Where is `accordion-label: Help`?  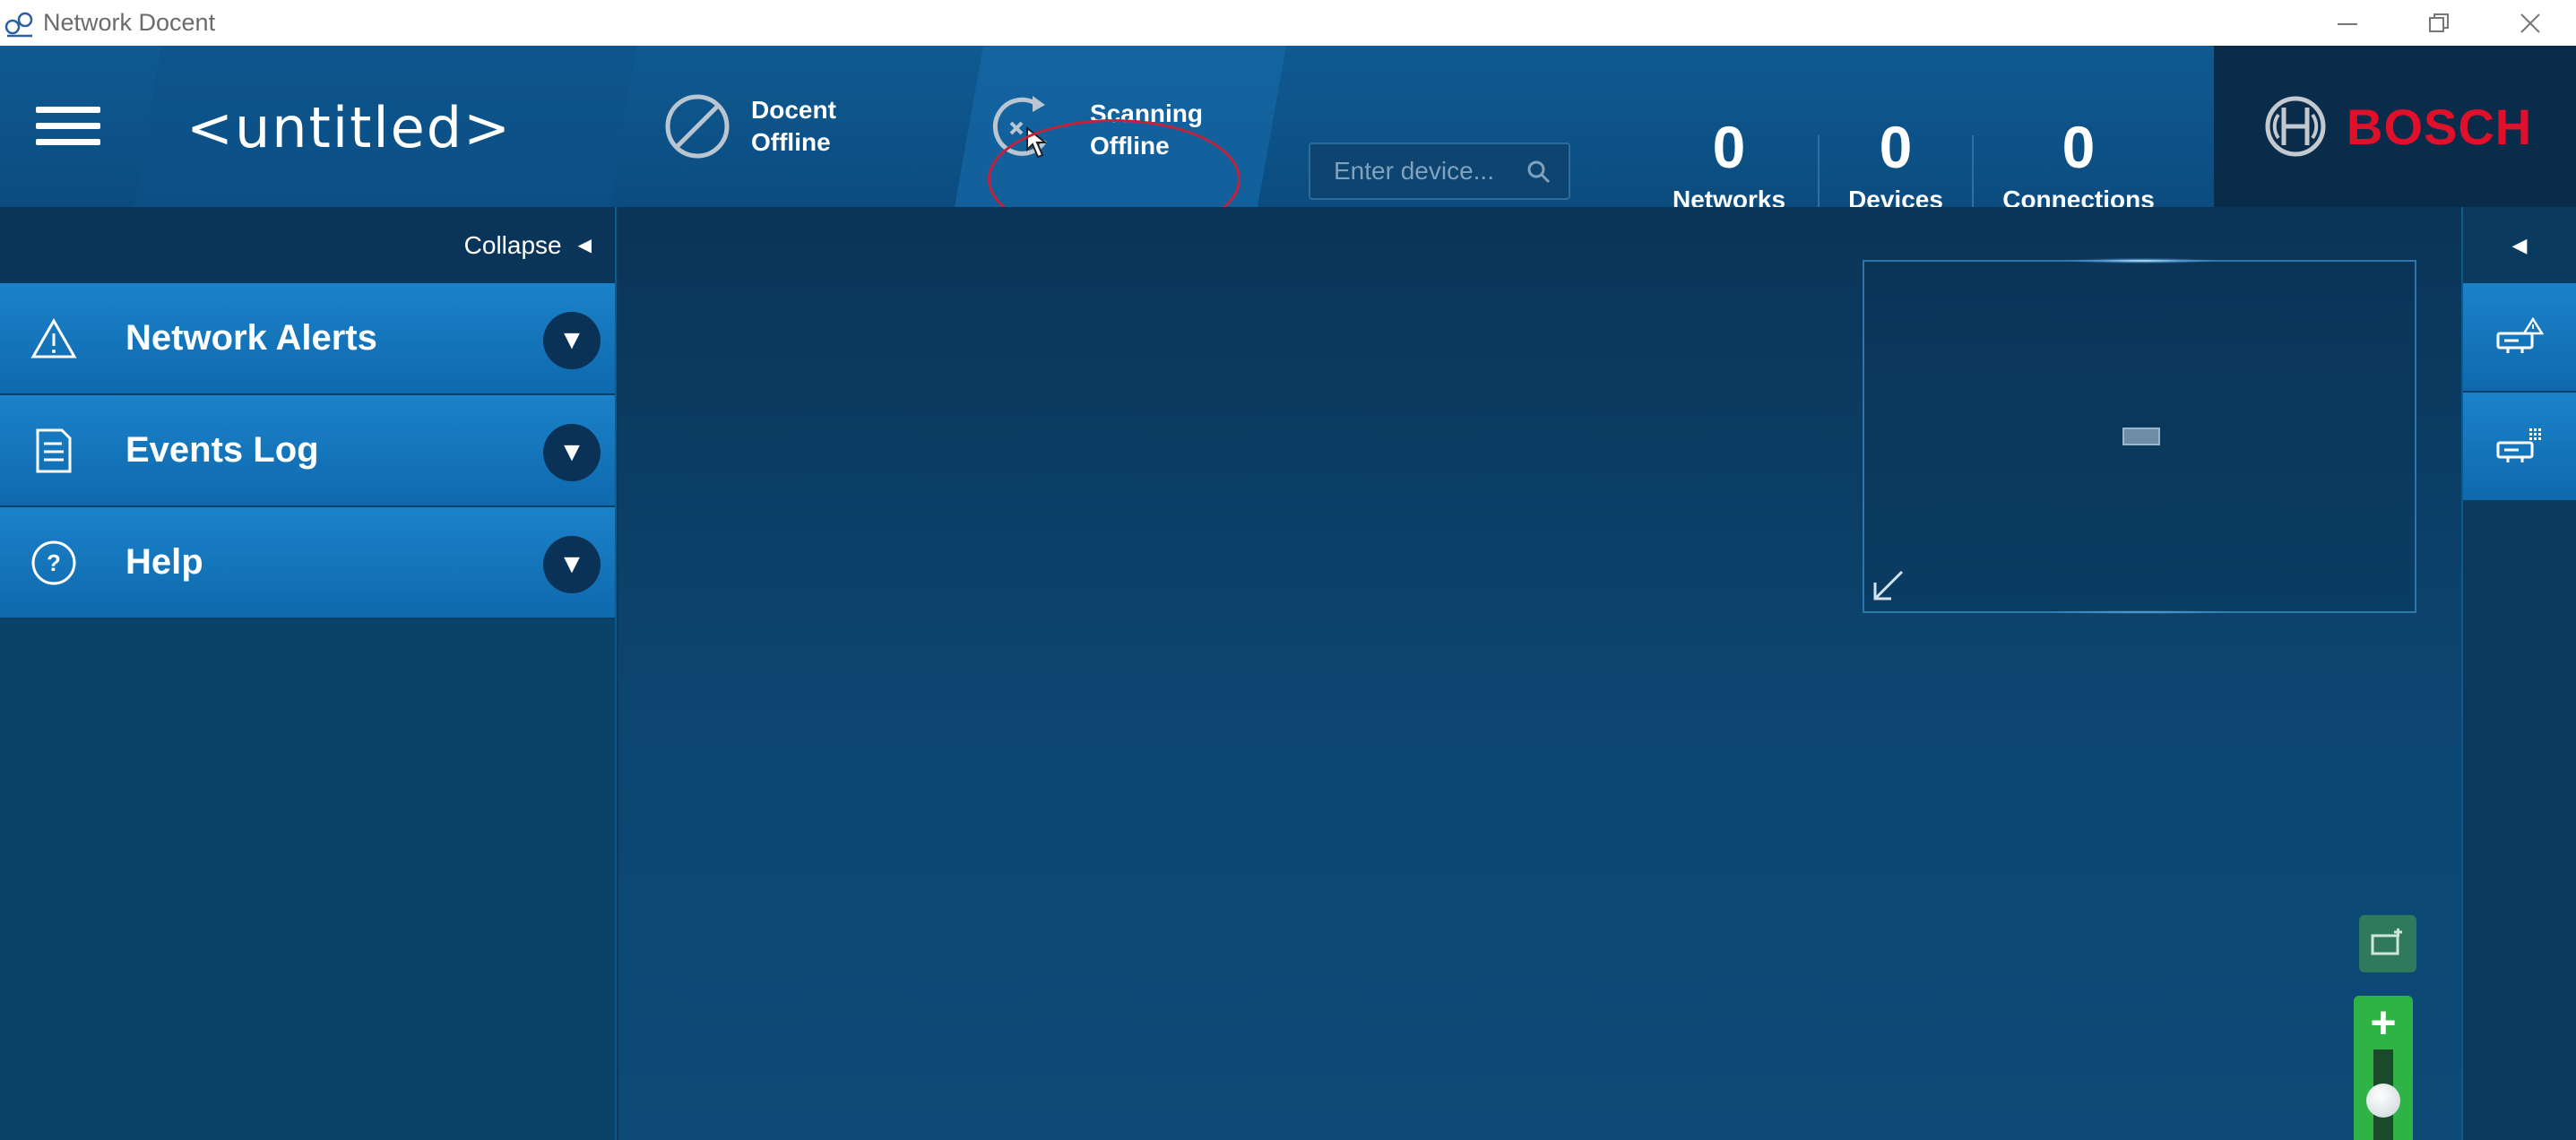
accordion-label: Help is located at coordinates (164, 562).